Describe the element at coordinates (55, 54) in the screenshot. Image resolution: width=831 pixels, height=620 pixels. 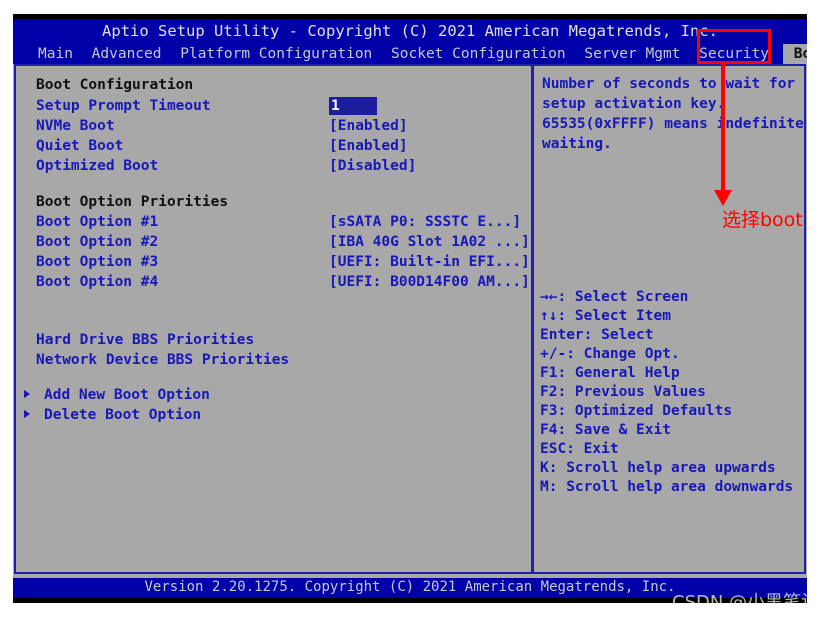
I see `tab-main: Main` at that location.